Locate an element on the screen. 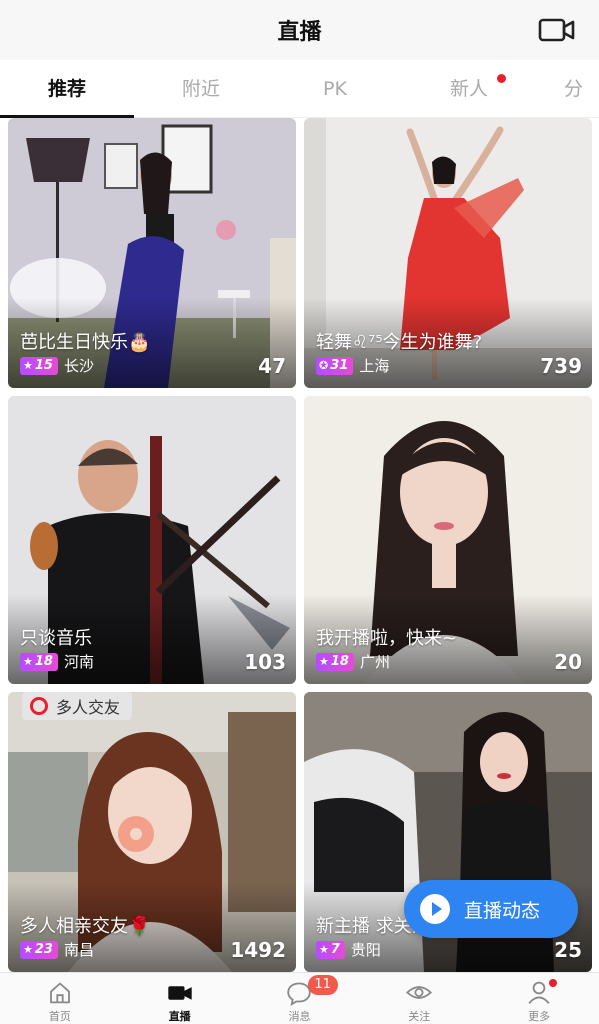 Image resolution: width=599 pixels, height=1024 pixels. nav-follow: 关注 is located at coordinates (419, 998).